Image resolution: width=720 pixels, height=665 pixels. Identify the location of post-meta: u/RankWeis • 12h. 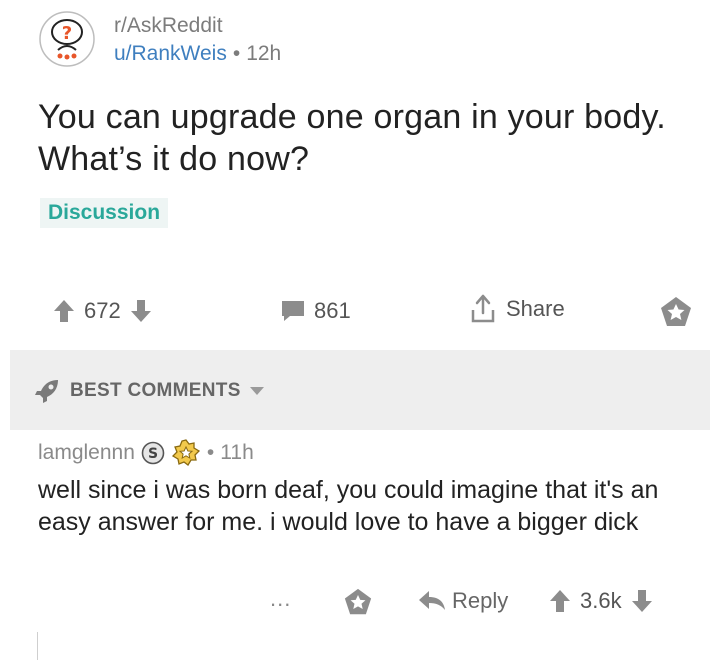
(197, 54).